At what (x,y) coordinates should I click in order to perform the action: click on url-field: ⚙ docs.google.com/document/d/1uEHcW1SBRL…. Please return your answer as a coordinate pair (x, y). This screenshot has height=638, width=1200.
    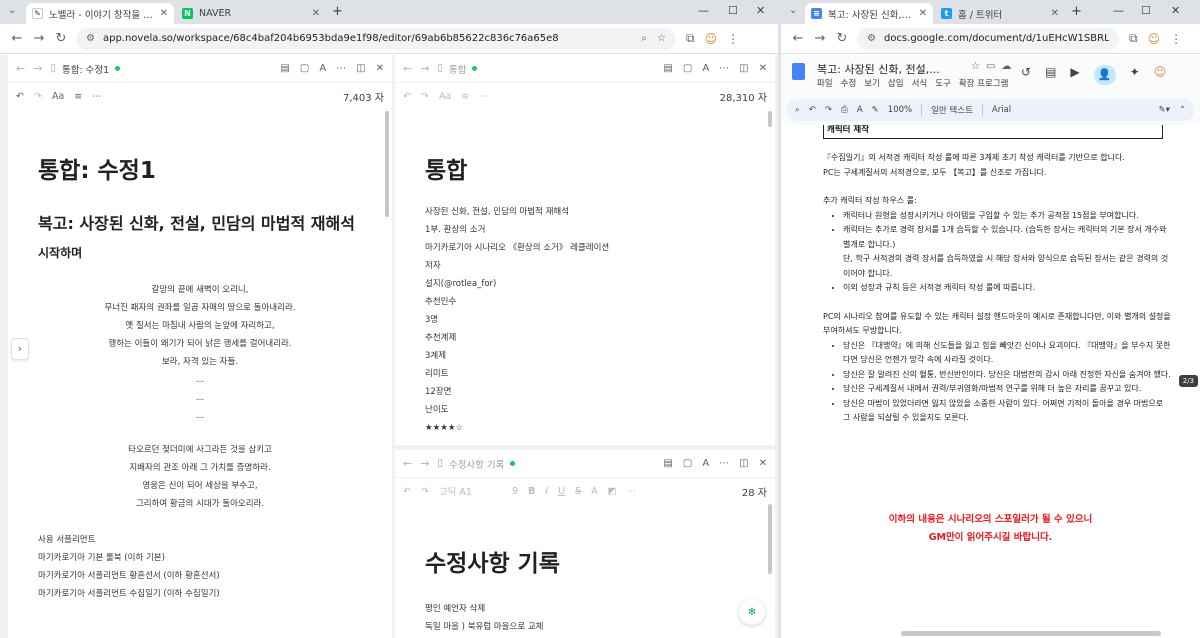
    Looking at the image, I should click on (988, 38).